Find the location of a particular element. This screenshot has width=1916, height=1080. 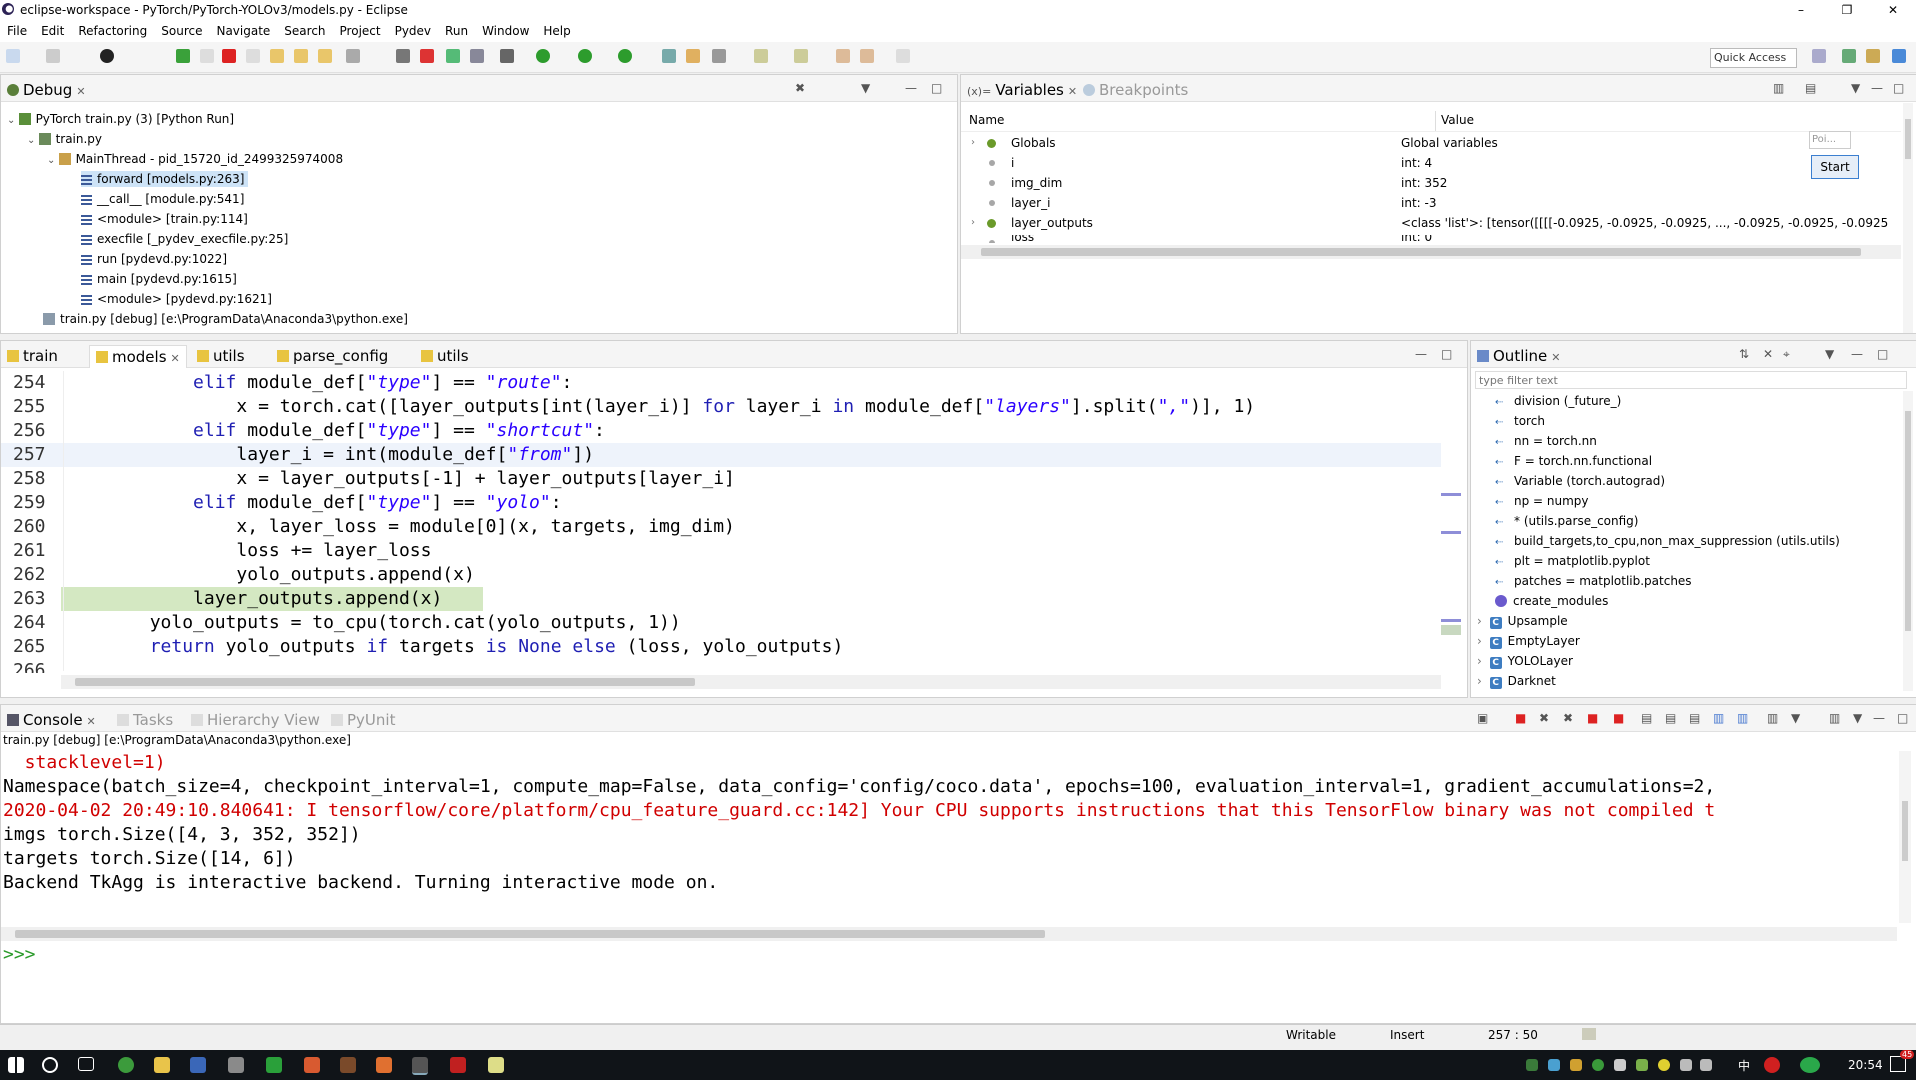

tree-item-launch: ⌄ PyTorch train.py (3) [Python Run] is located at coordinates (120, 119).